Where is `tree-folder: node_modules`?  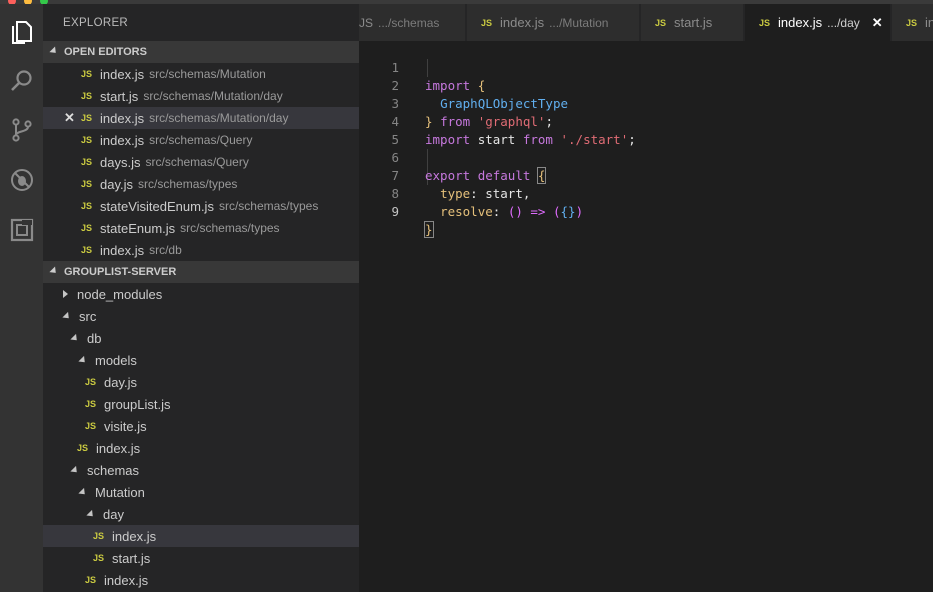
tree-folder: node_modules is located at coordinates (201, 294).